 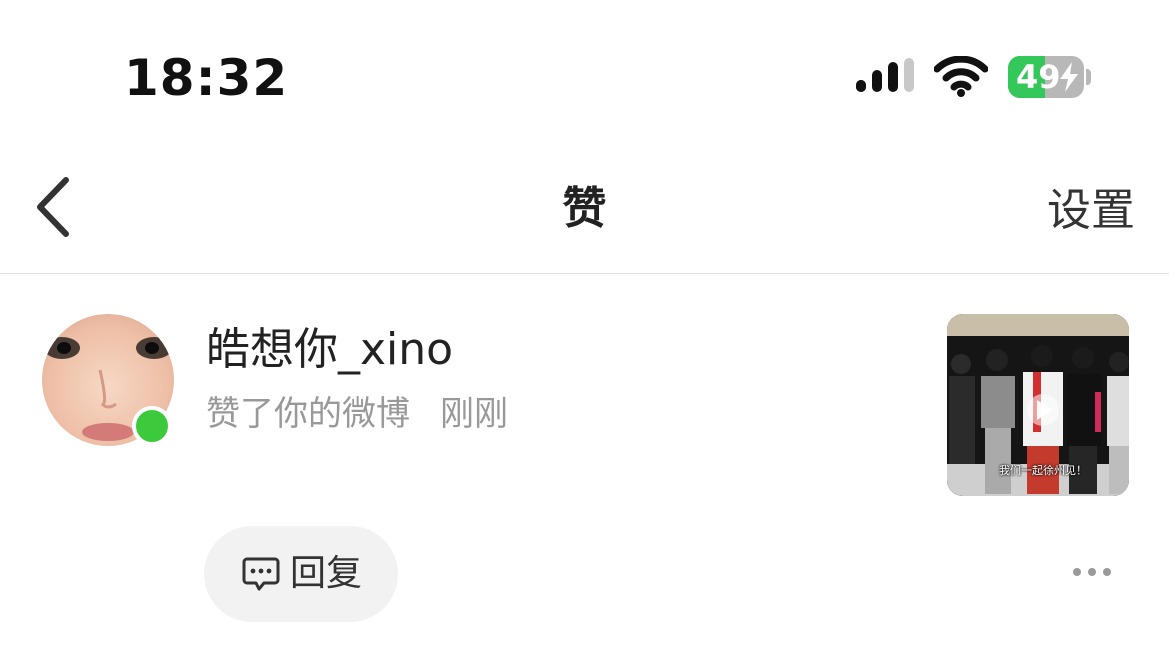 I want to click on comment-icon, so click(x=261, y=574).